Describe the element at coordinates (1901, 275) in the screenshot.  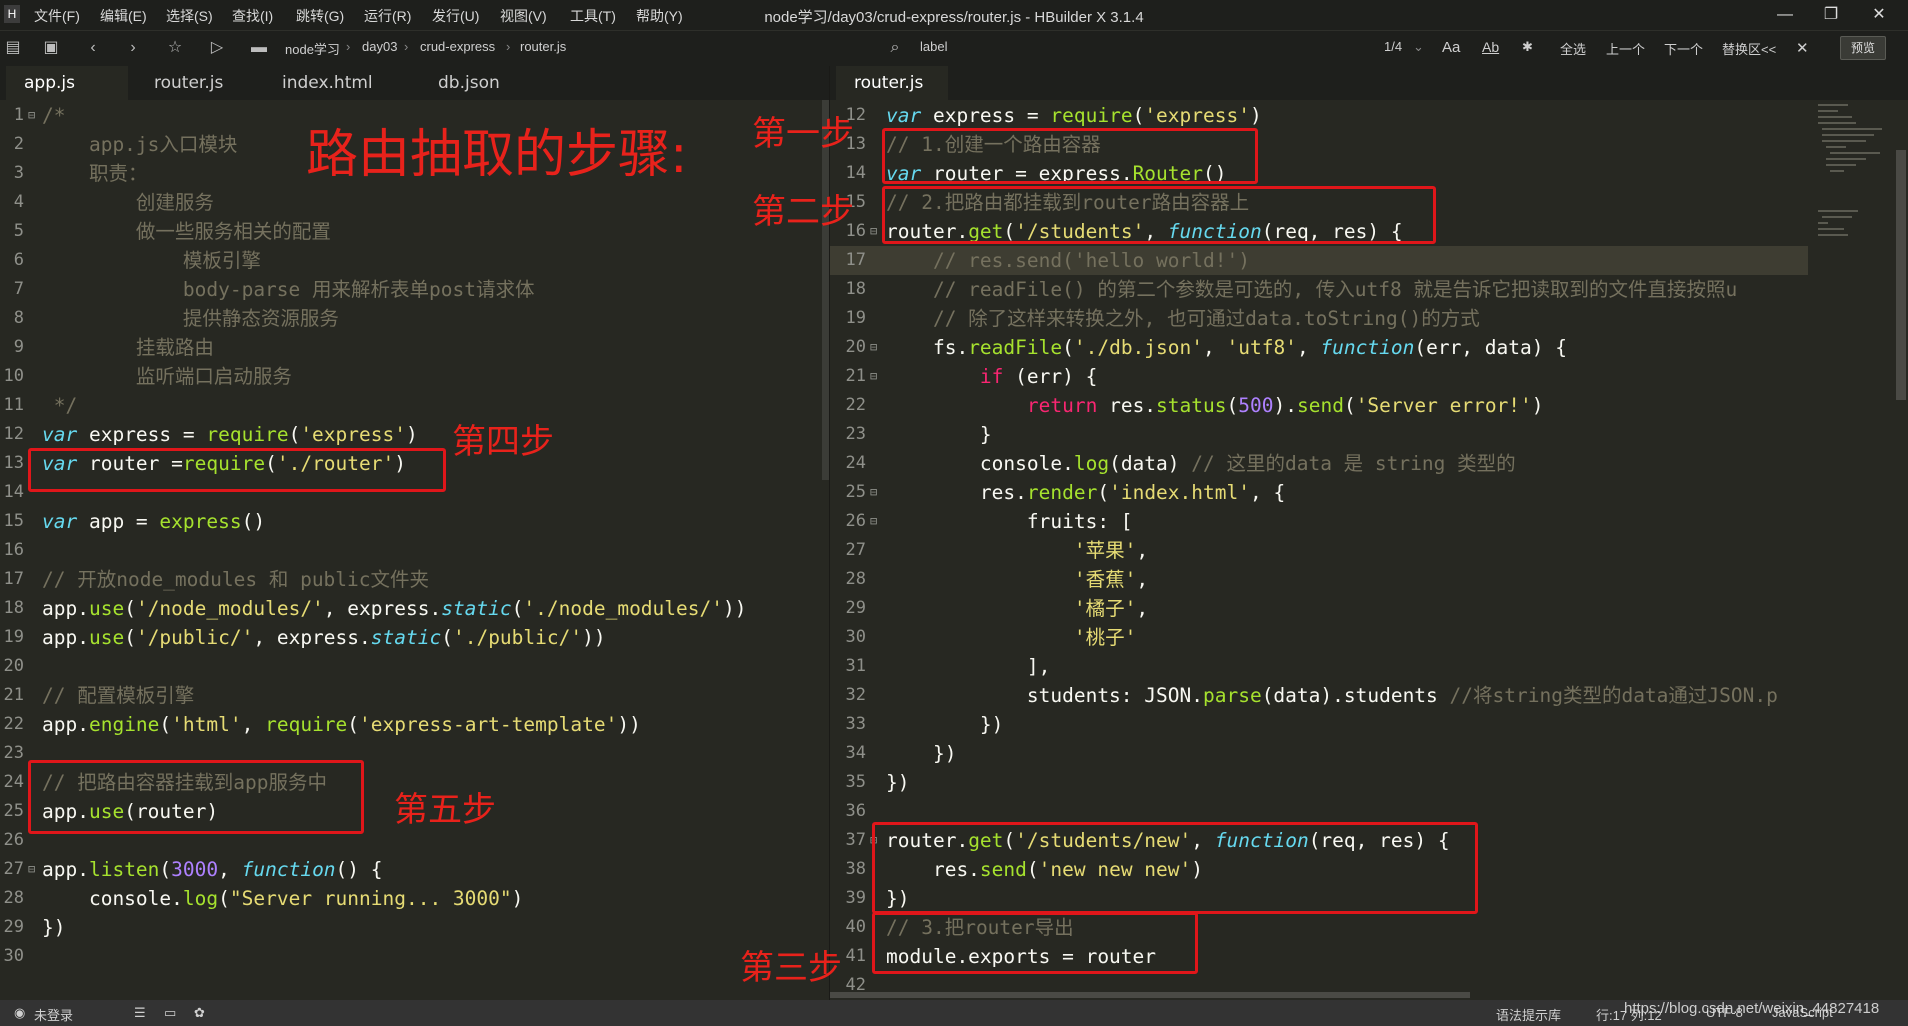
I see `right-scrollbar` at that location.